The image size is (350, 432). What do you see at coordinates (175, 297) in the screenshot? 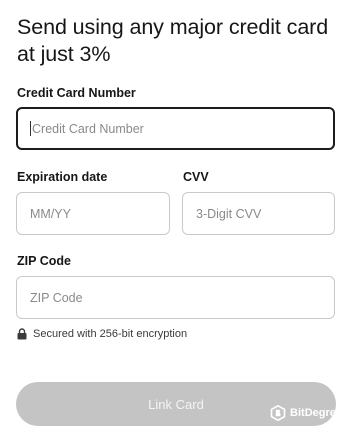
I see `zip-code-input: ZIP Code` at bounding box center [175, 297].